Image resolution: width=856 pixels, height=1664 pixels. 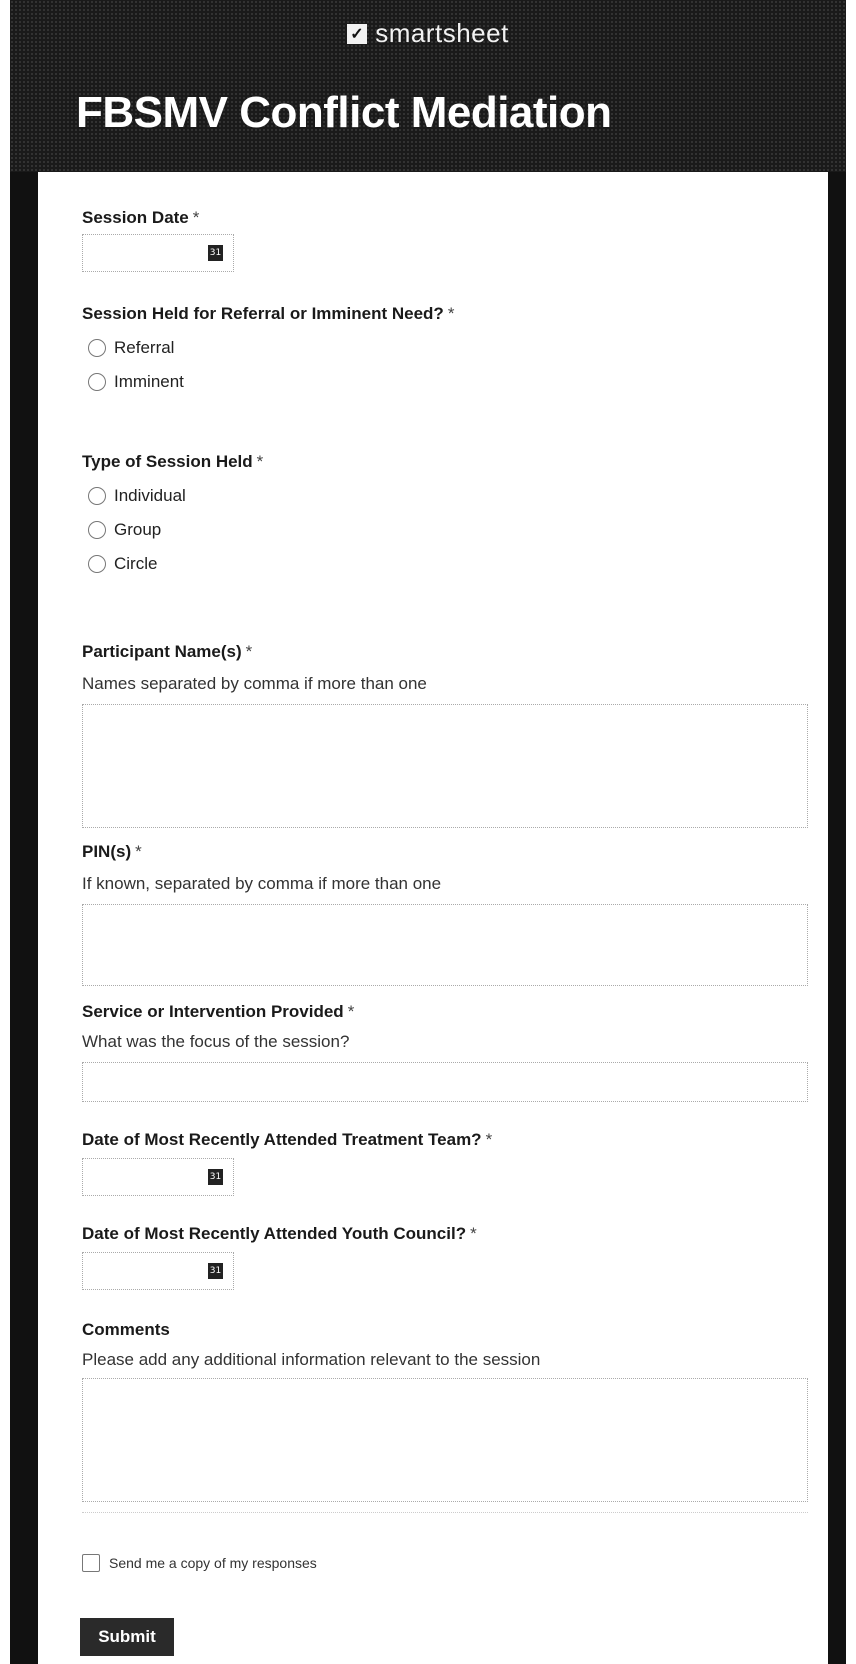 I want to click on copy-responses-row: Send me a copy of my responses, so click(x=199, y=1563).